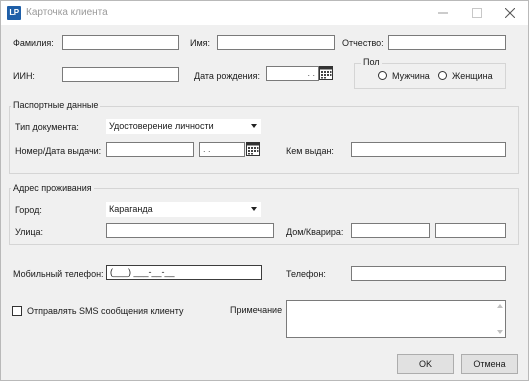 This screenshot has height=381, width=529. Describe the element at coordinates (131, 209) in the screenshot. I see `city-value: Караганда` at that location.